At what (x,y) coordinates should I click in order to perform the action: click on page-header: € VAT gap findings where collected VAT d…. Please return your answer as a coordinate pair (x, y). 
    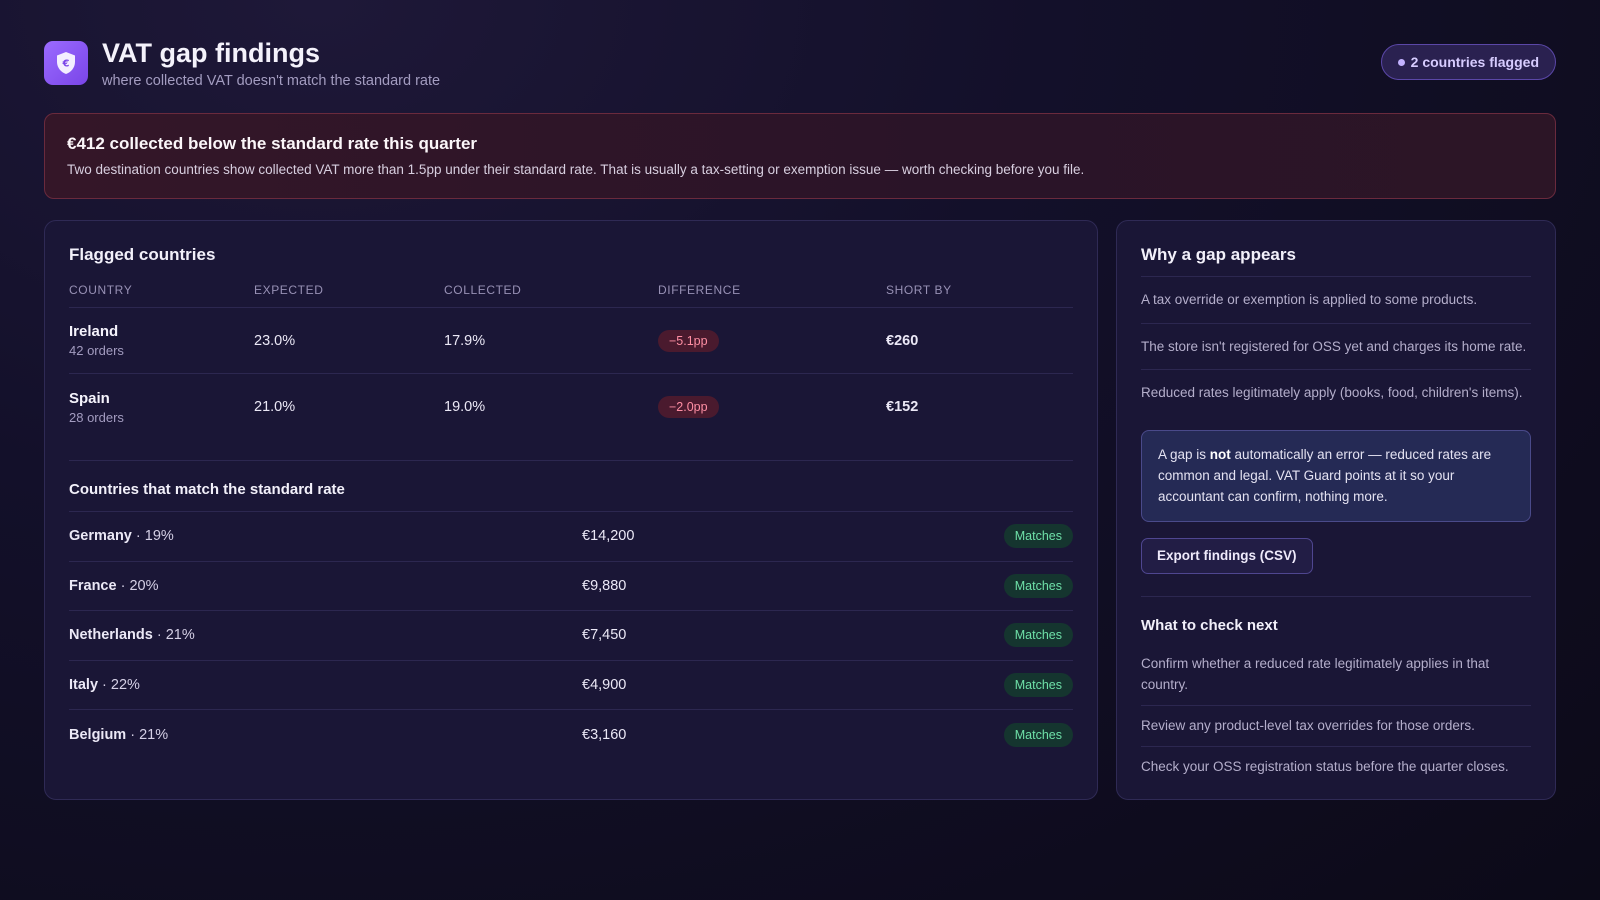
    Looking at the image, I should click on (800, 65).